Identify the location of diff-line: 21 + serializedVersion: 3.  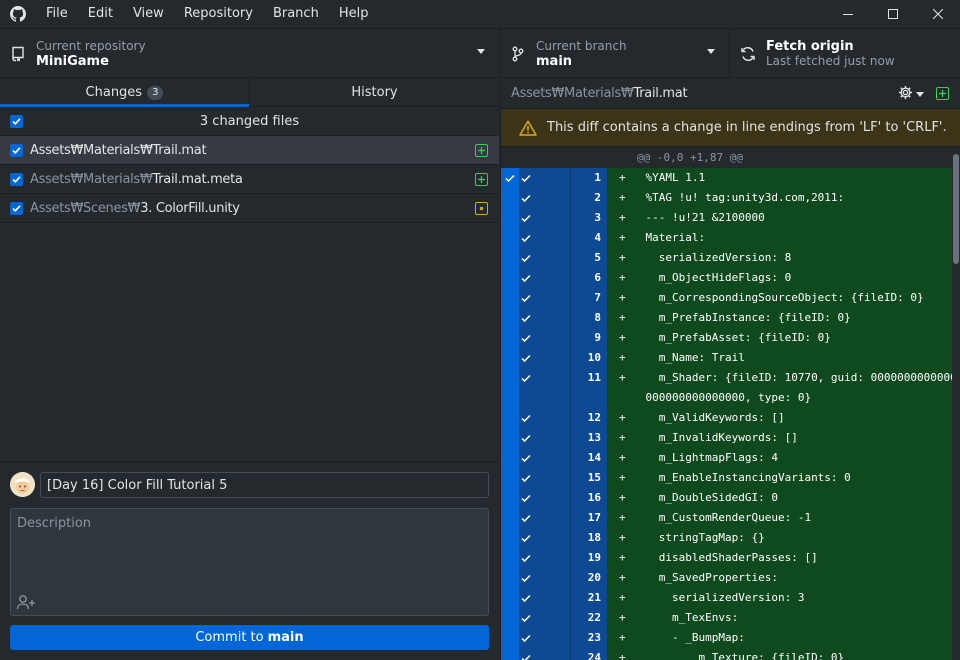
(727, 598).